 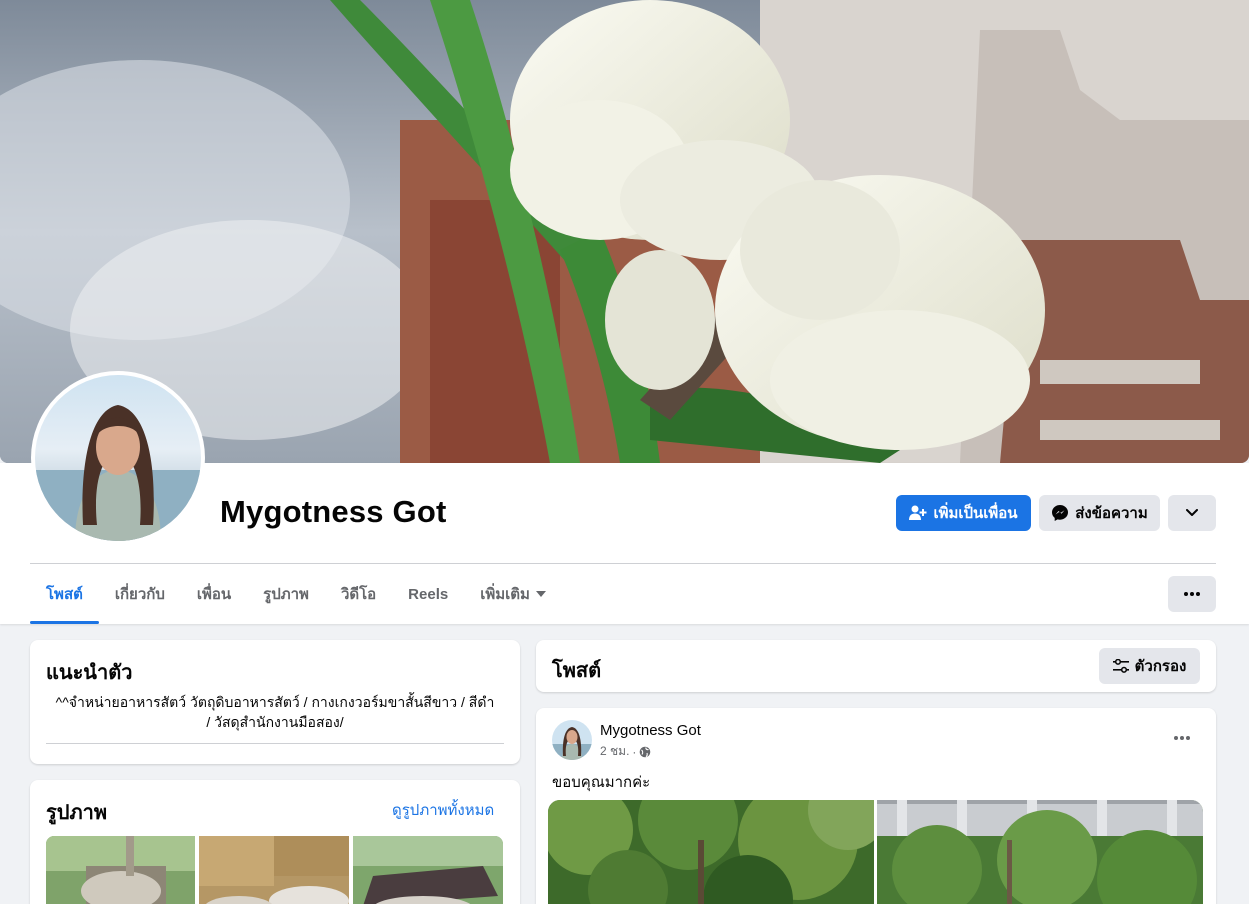 What do you see at coordinates (1120, 666) in the screenshot?
I see `filter-sliders-icon` at bounding box center [1120, 666].